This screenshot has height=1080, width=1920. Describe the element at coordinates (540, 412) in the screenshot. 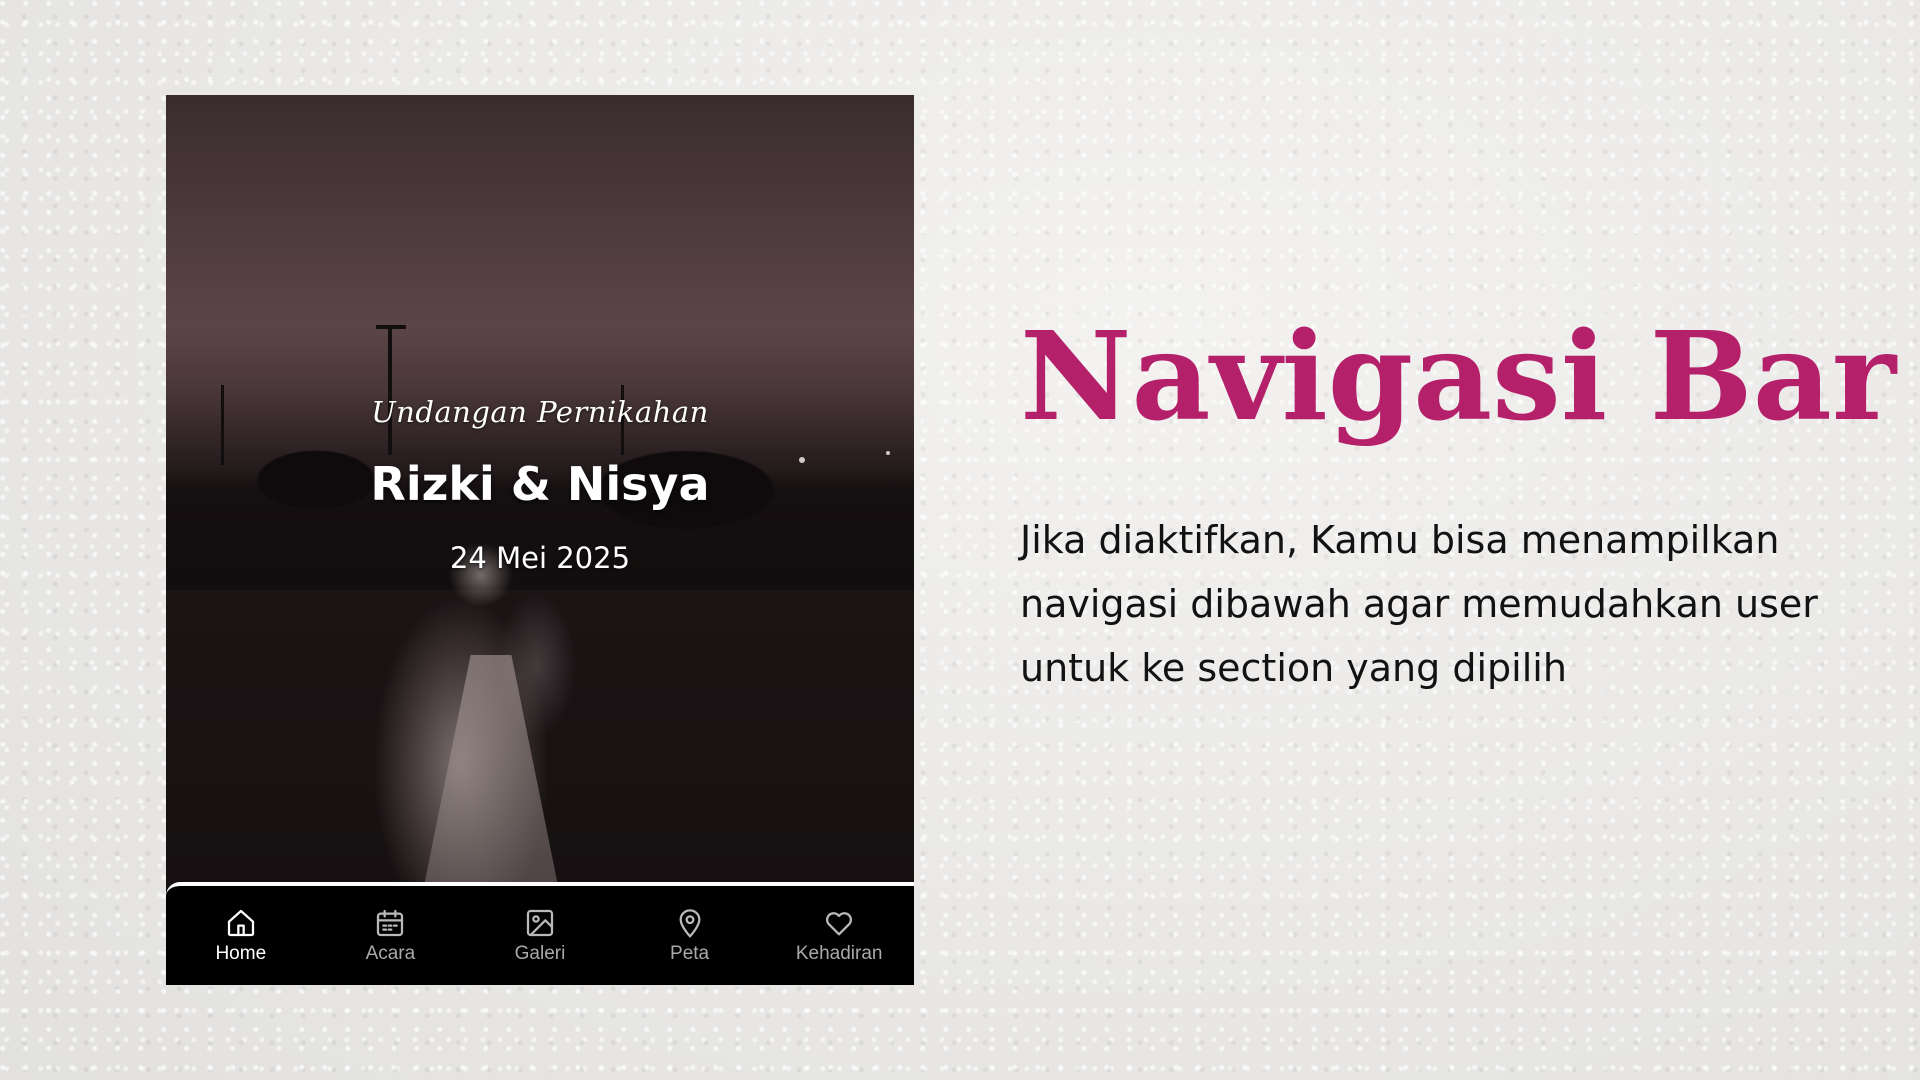

I see `invitation-script-title: Undangan Pernikahan` at that location.